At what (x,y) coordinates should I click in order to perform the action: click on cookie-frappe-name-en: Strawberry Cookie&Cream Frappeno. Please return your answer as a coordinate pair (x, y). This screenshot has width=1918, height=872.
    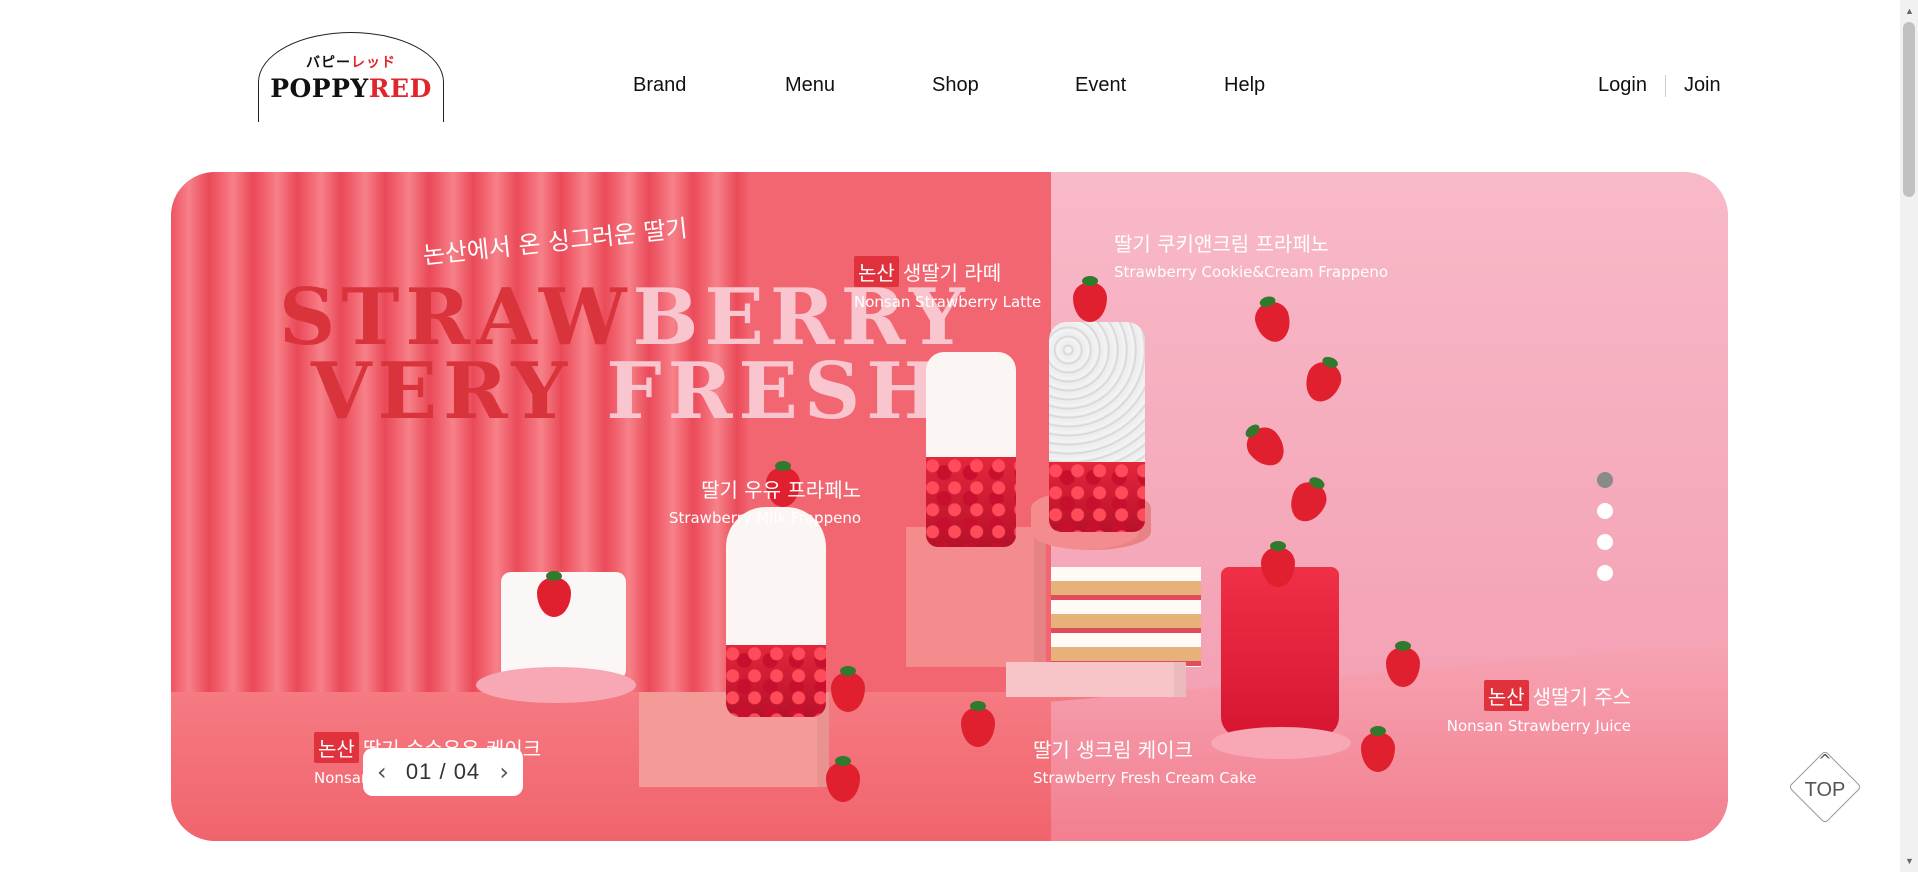
    Looking at the image, I should click on (1251, 272).